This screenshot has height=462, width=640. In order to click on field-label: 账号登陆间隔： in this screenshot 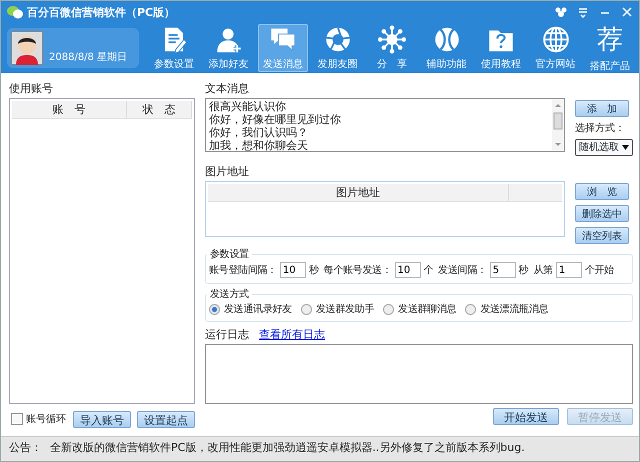, I will do `click(243, 270)`.